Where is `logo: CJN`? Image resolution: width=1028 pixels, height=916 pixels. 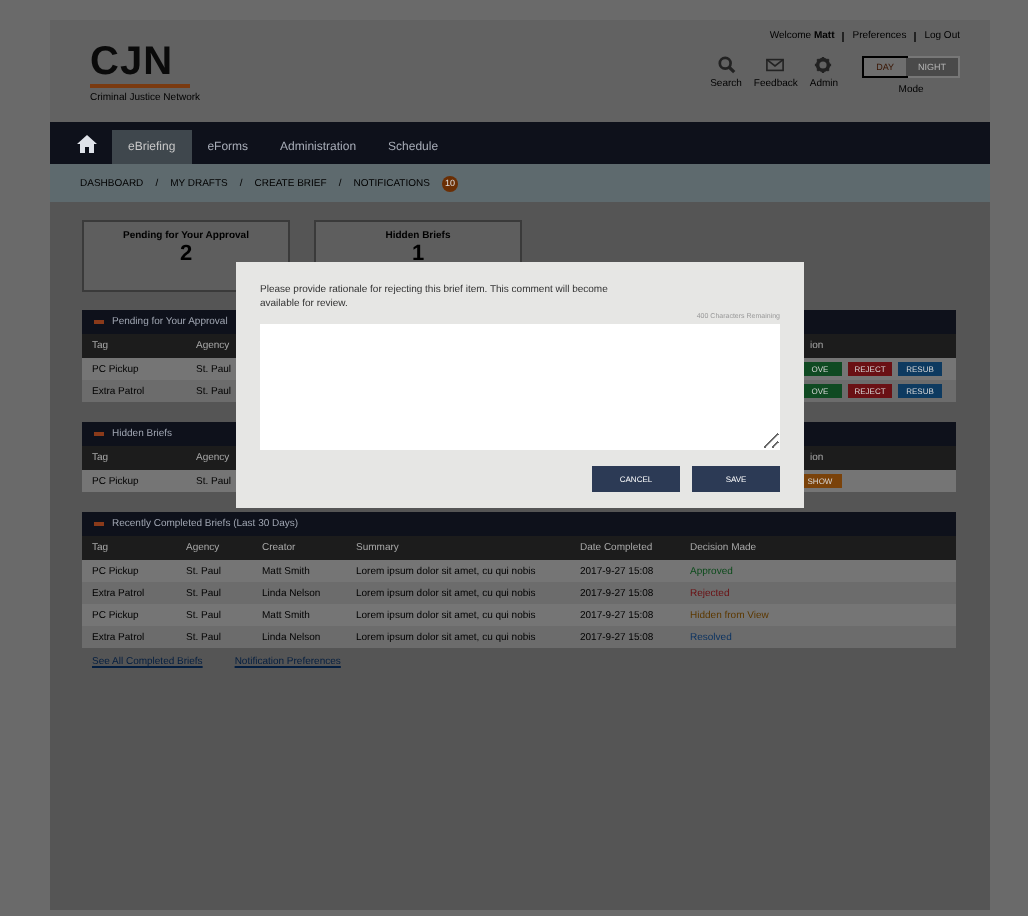 logo: CJN is located at coordinates (140, 65).